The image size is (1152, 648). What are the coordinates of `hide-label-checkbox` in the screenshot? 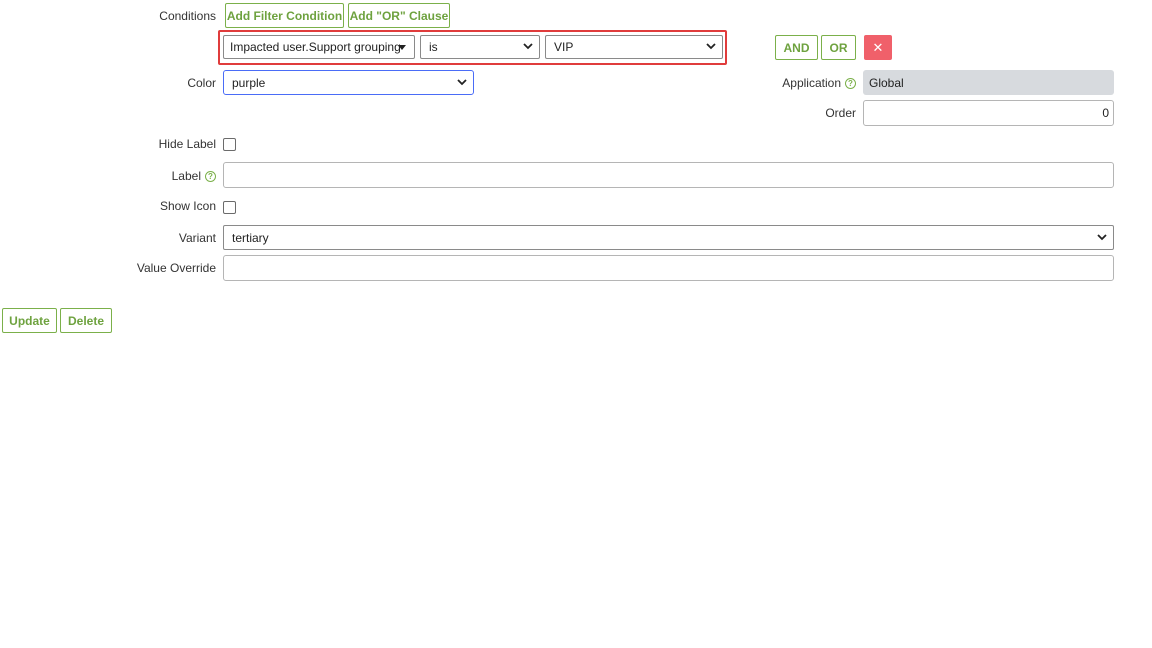 It's located at (229, 144).